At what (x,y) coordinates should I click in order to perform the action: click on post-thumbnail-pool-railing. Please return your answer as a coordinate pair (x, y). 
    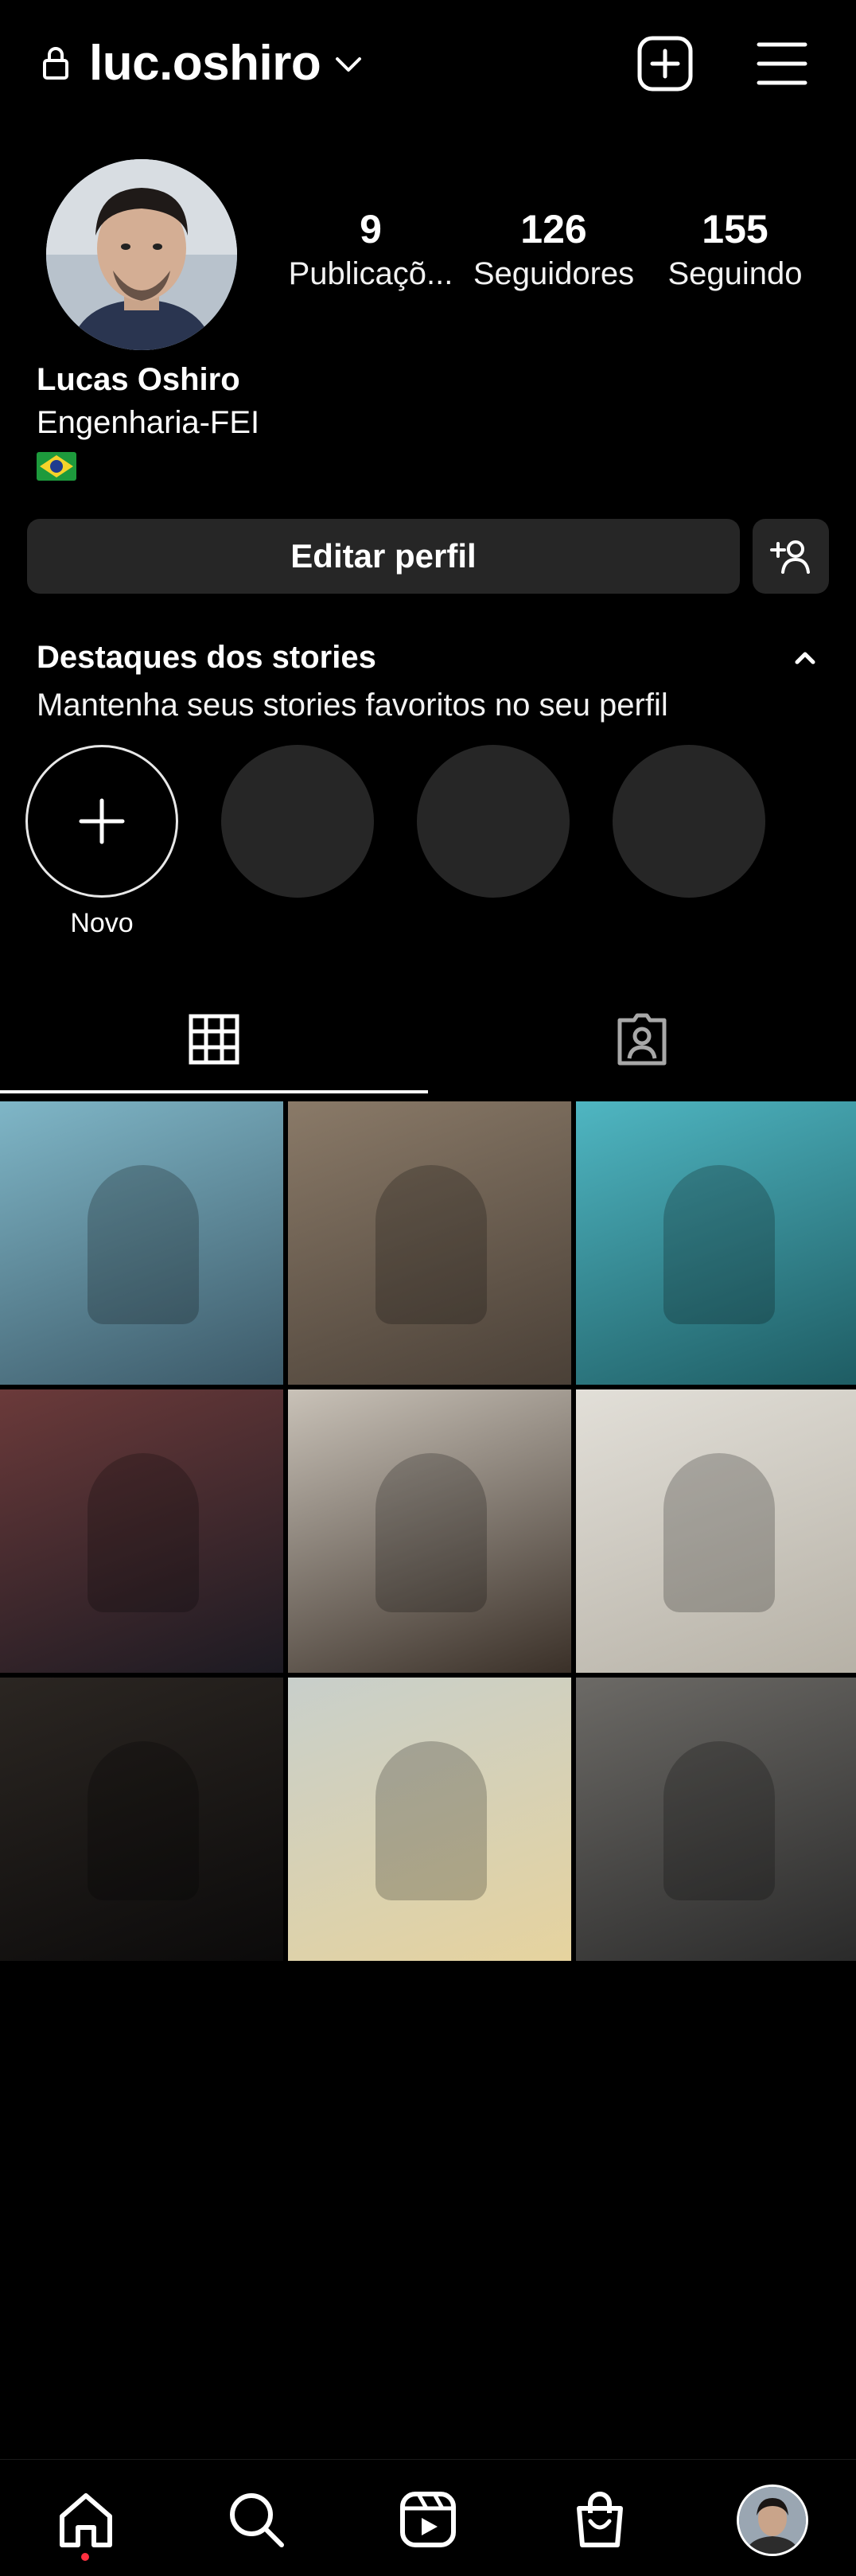
    Looking at the image, I should click on (716, 1243).